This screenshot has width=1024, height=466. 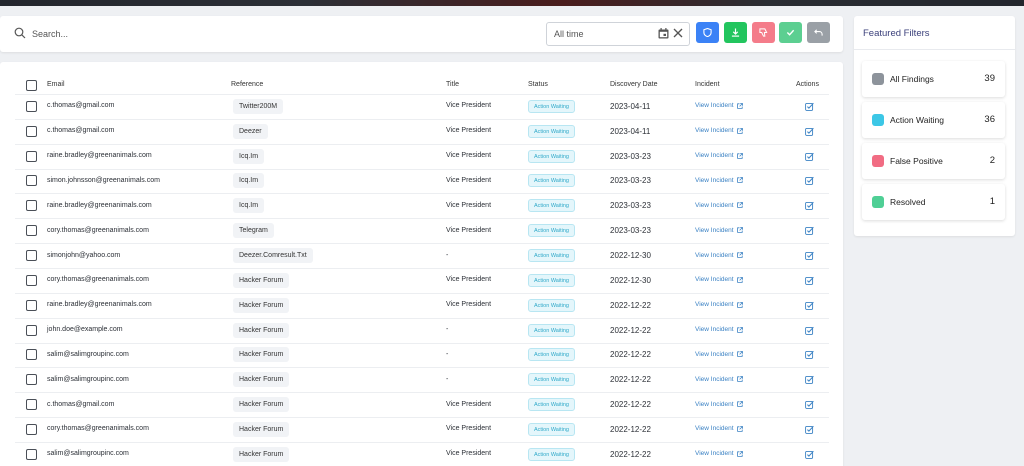 What do you see at coordinates (735, 32) in the screenshot?
I see `download-button` at bounding box center [735, 32].